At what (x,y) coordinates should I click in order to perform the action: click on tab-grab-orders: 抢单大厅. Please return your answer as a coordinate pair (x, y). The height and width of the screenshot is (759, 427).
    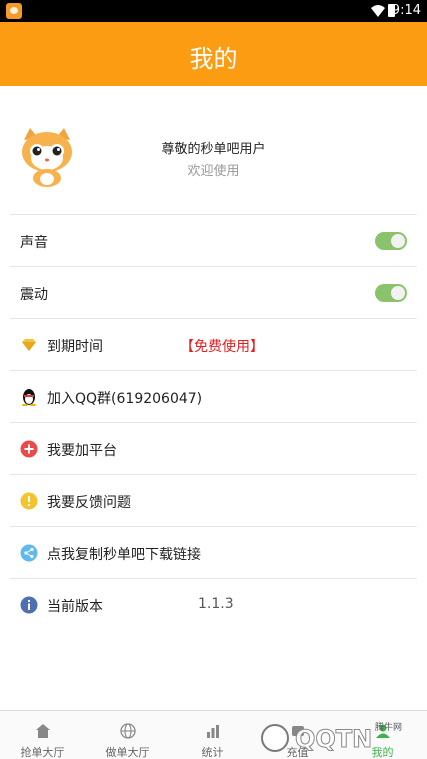
    Looking at the image, I should click on (42, 735).